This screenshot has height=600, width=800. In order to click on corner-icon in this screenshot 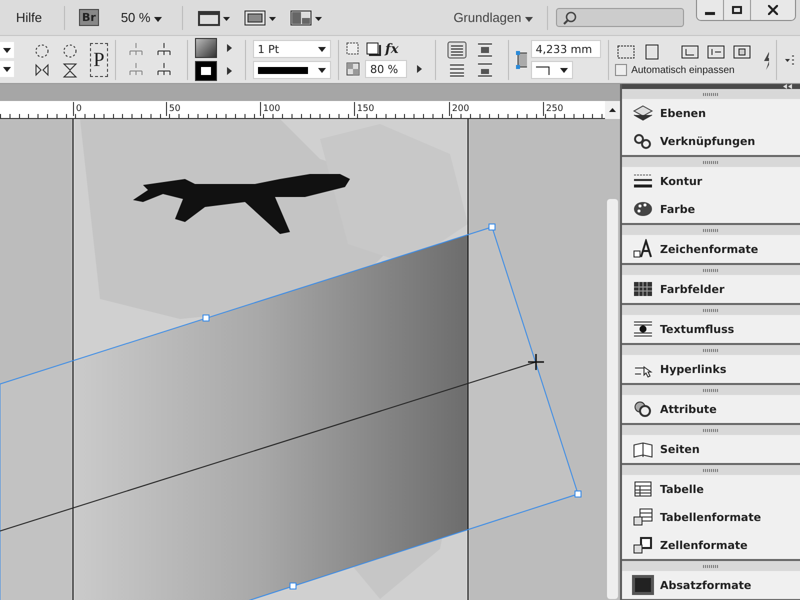, I will do `click(521, 60)`.